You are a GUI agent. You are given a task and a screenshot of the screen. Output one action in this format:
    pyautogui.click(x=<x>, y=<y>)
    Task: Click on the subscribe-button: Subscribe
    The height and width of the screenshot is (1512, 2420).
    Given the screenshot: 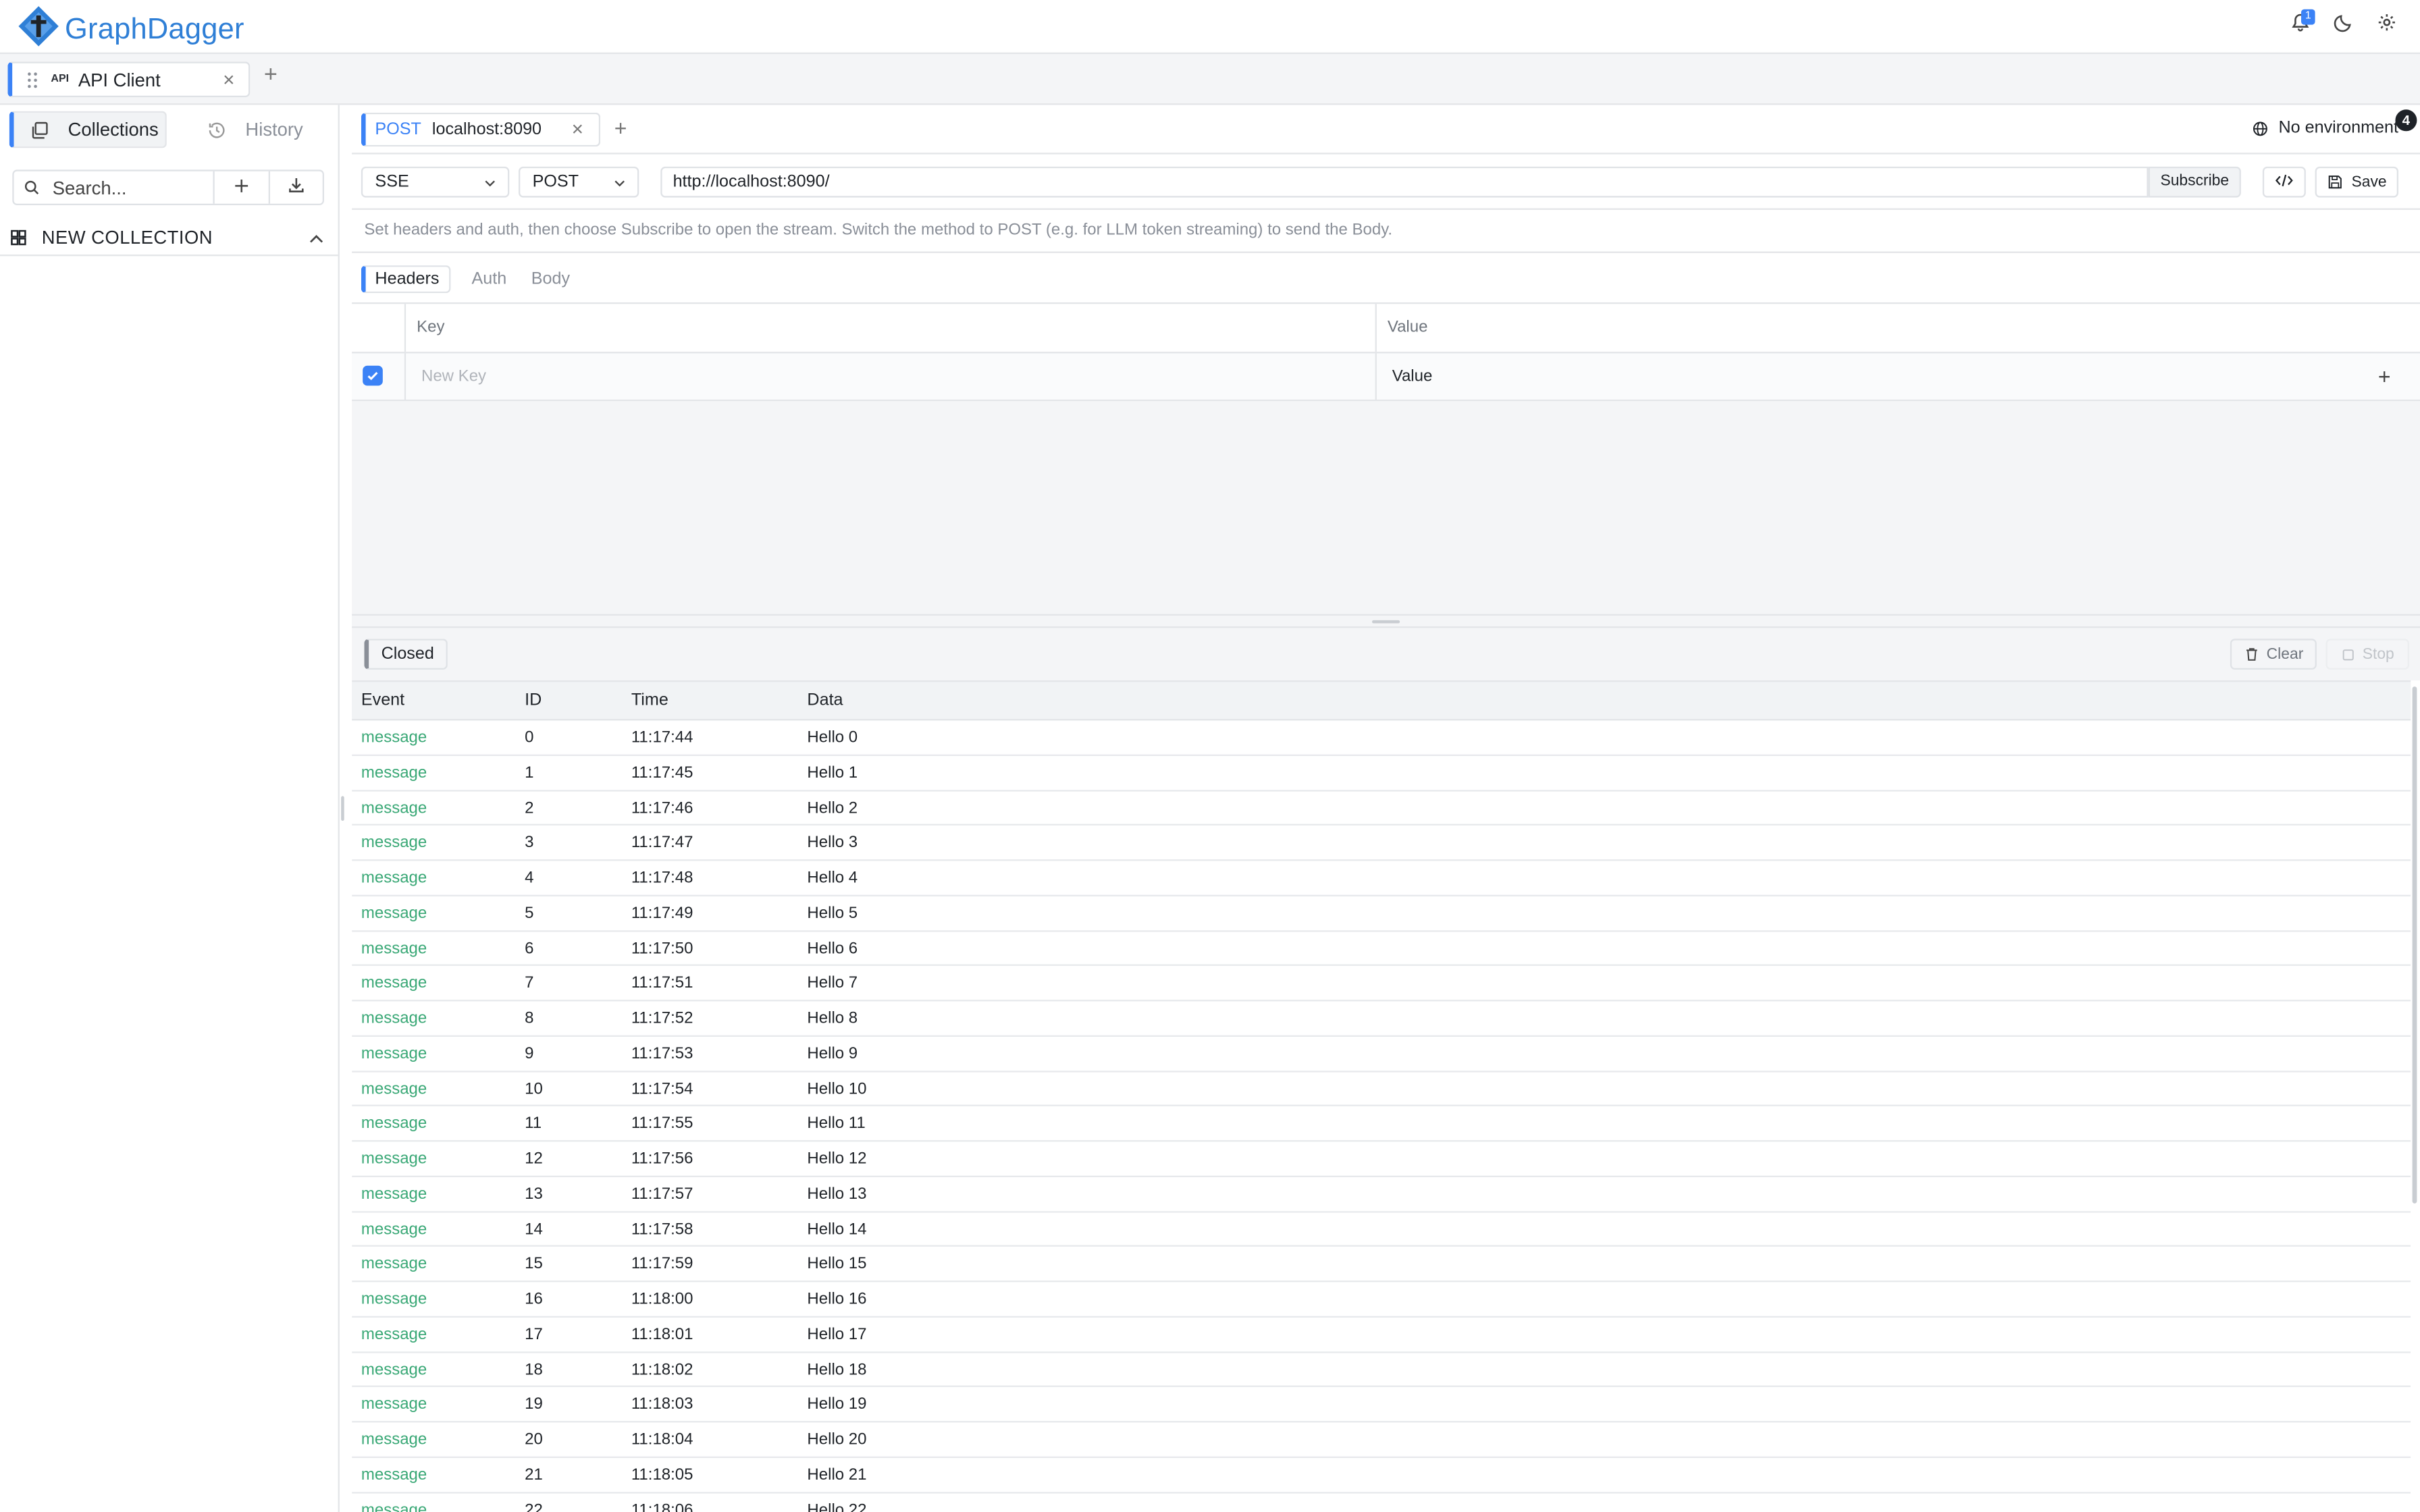 What is the action you would take?
    pyautogui.click(x=2194, y=182)
    